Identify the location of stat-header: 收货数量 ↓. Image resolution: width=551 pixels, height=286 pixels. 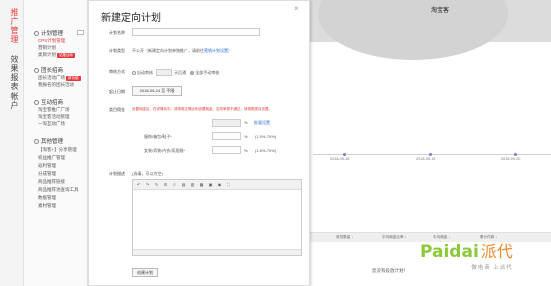
(344, 237).